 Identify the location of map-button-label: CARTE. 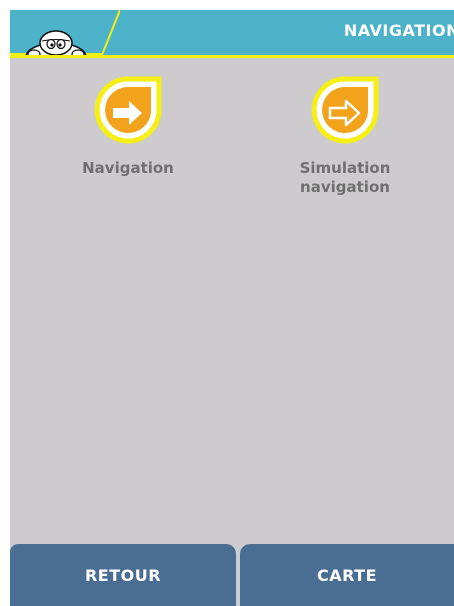
(347, 575).